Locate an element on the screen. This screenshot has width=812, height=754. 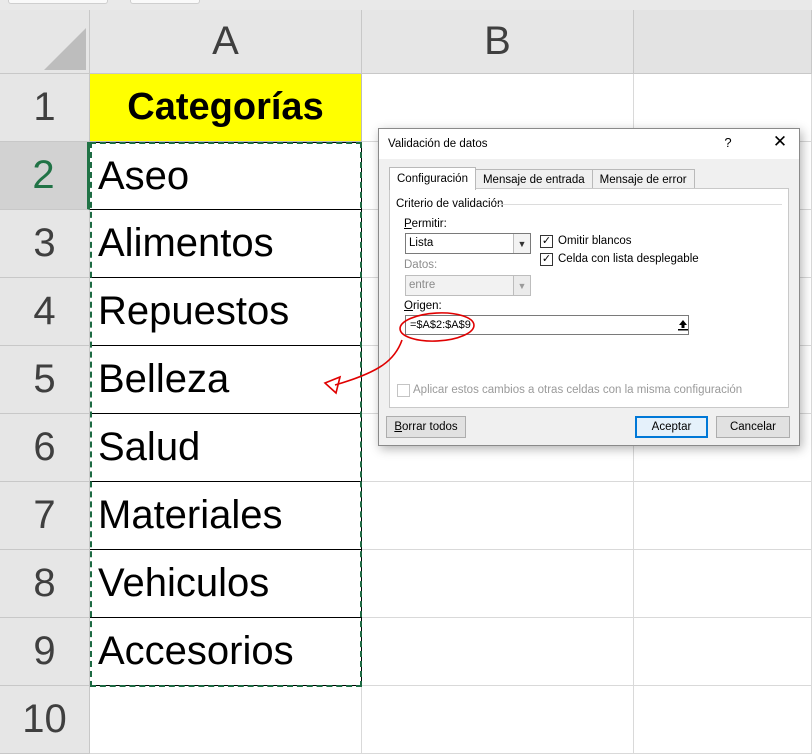
cell-a5: Belleza is located at coordinates (226, 380).